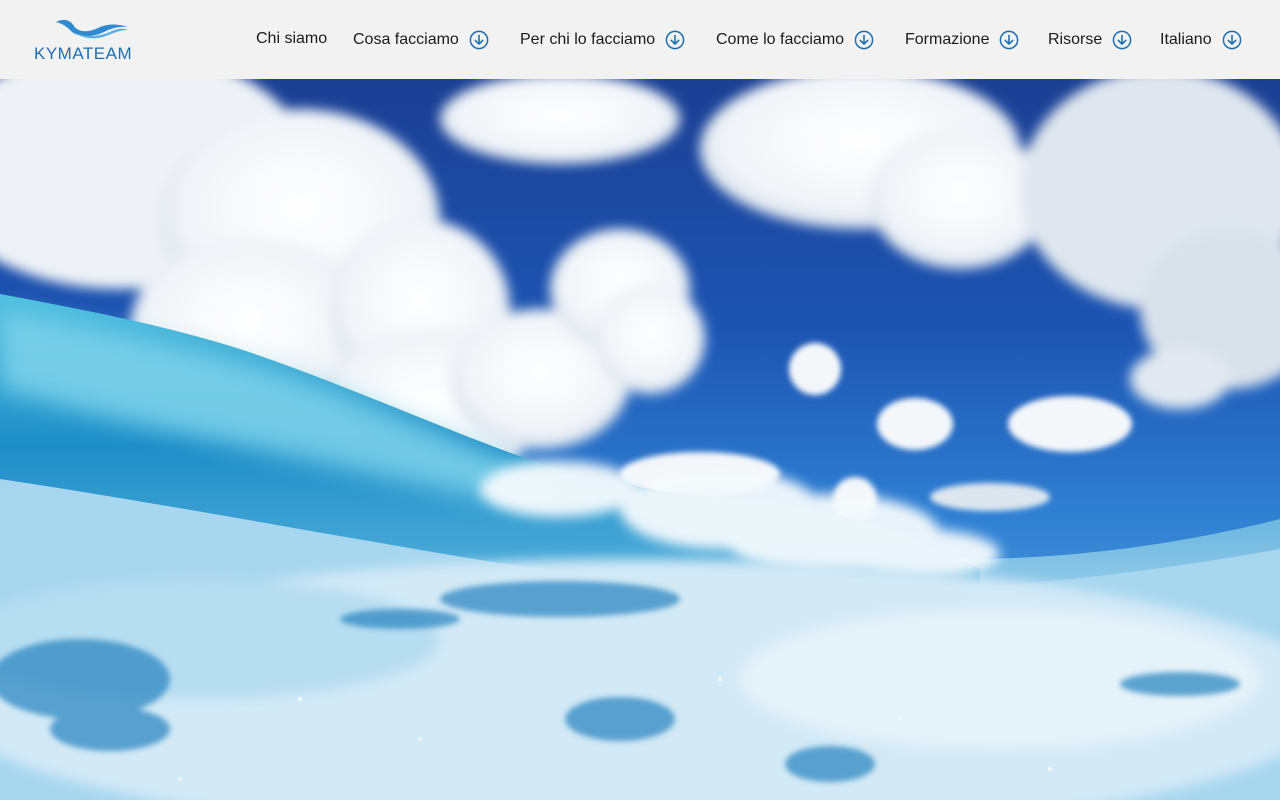 Image resolution: width=1280 pixels, height=800 pixels. I want to click on nav-chi-siamo: Chi siamo, so click(291, 39).